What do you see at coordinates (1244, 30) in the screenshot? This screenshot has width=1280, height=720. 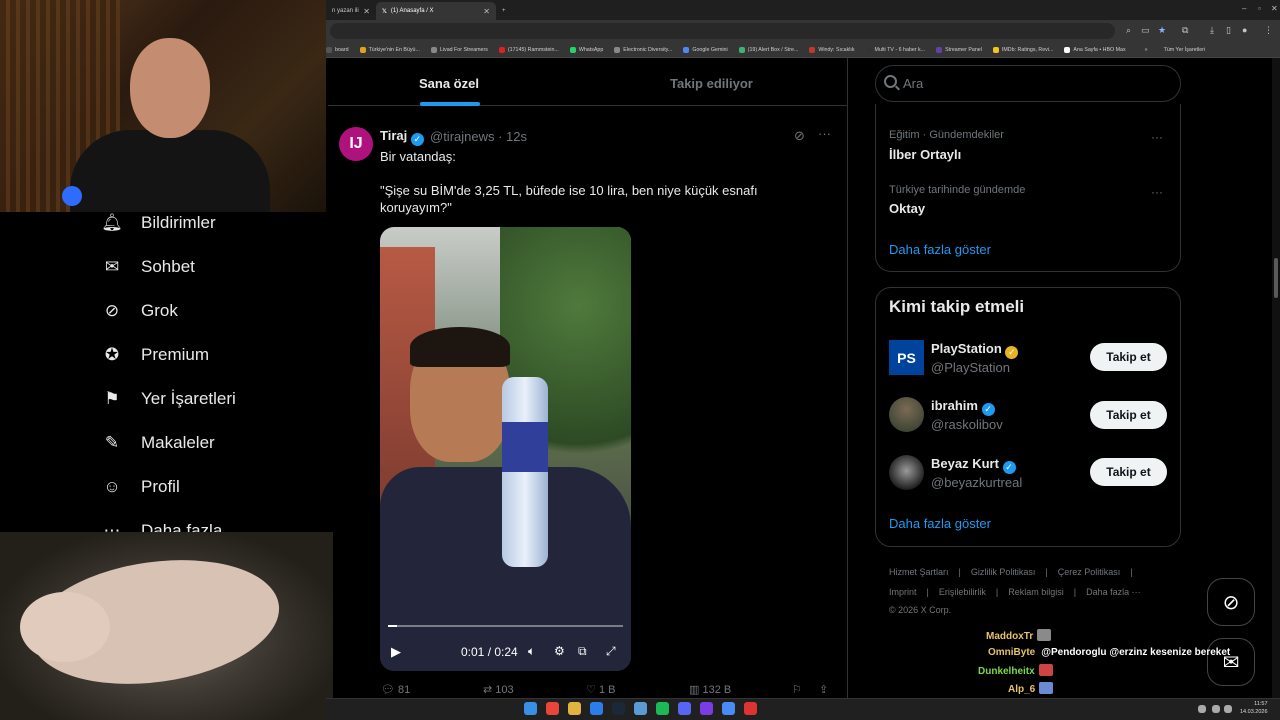 I see `profile-icon: ●` at bounding box center [1244, 30].